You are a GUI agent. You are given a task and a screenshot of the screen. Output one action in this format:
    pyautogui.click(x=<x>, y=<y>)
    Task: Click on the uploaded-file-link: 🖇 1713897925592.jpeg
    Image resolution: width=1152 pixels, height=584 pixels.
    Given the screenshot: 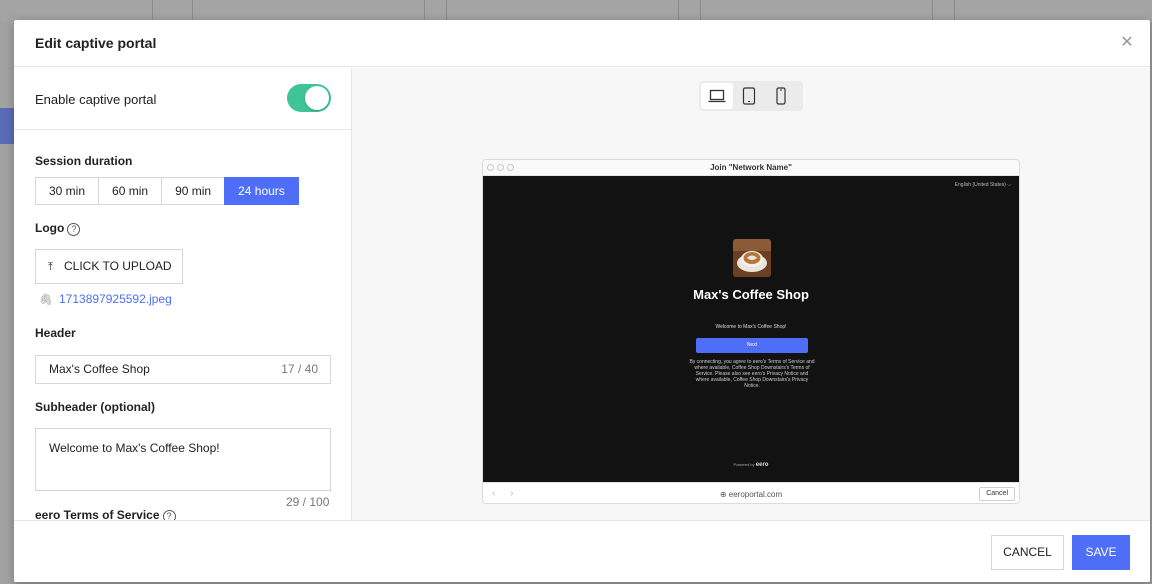 What is the action you would take?
    pyautogui.click(x=105, y=299)
    